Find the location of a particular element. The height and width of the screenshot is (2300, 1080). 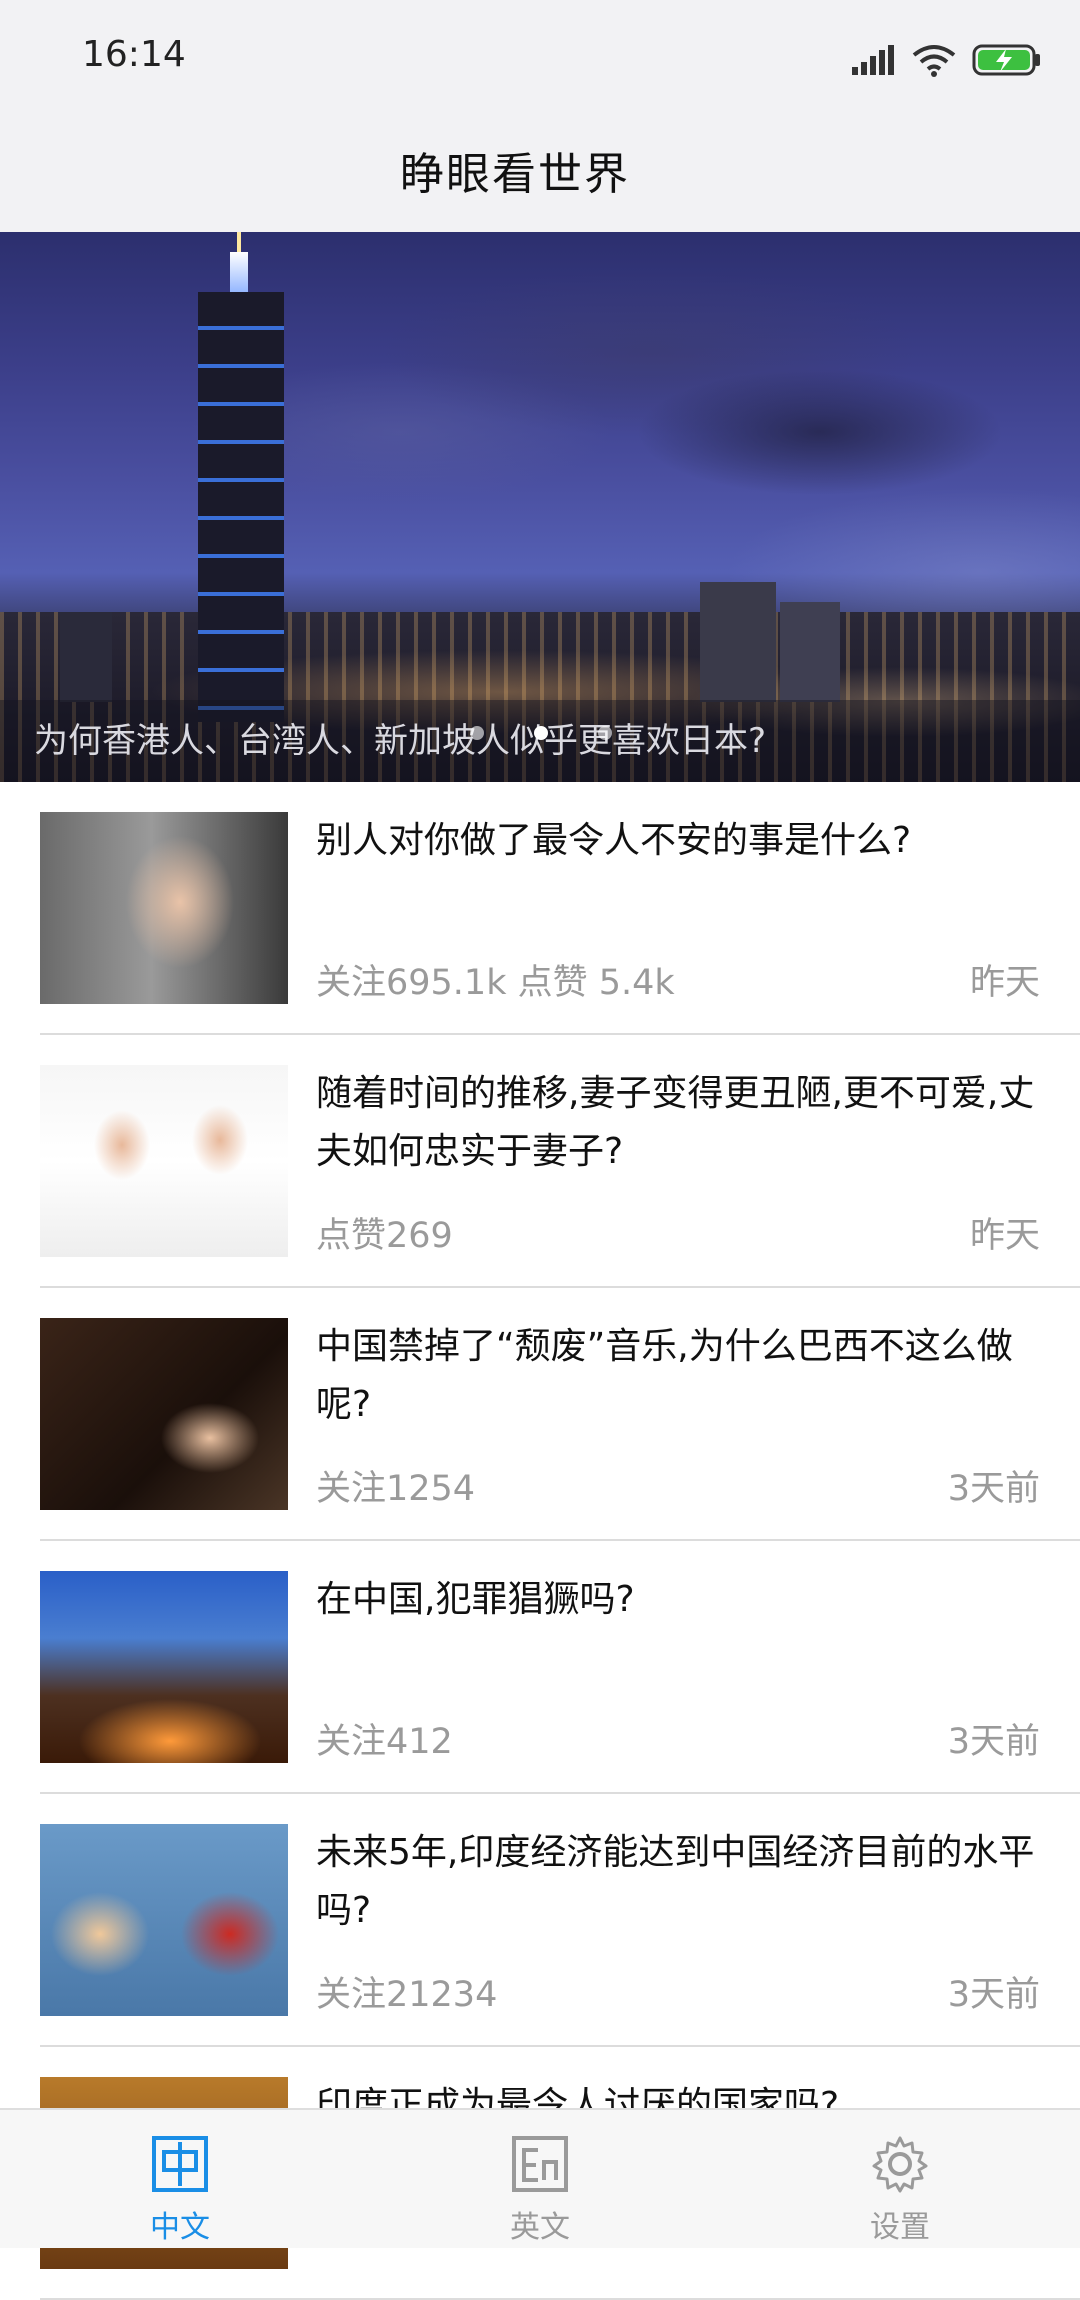

status-bar: 16:14 is located at coordinates (540, 59).